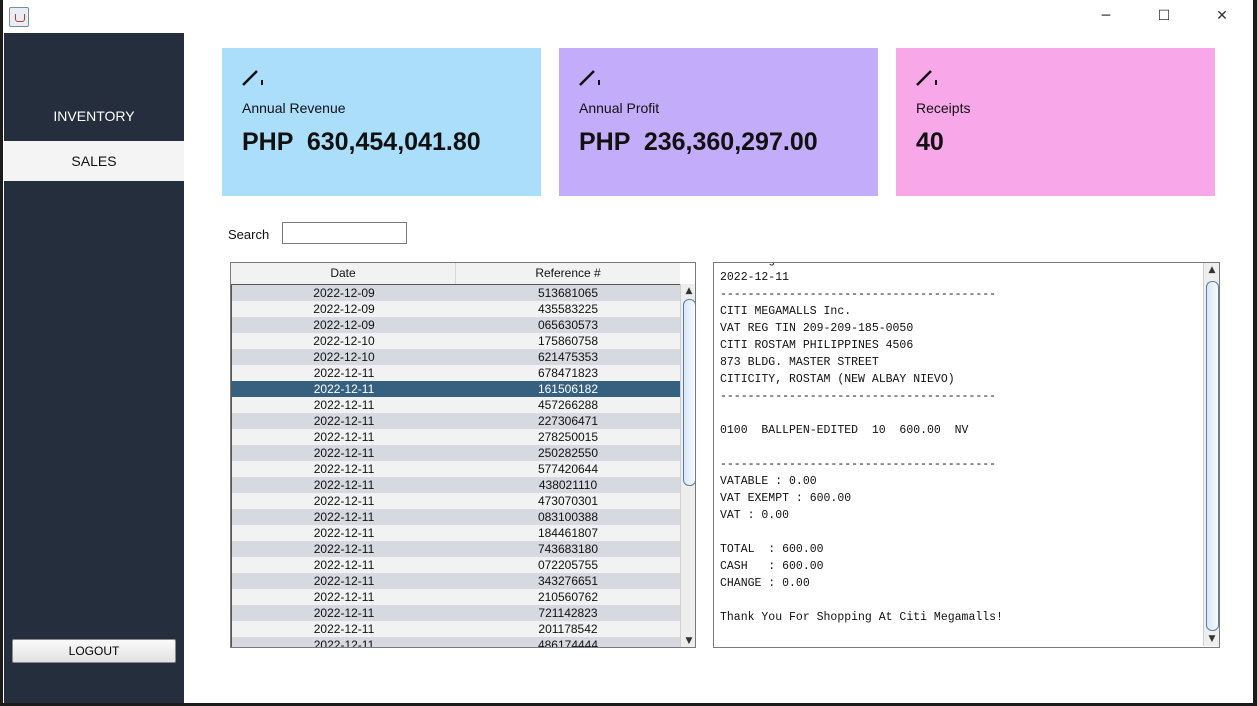 The height and width of the screenshot is (706, 1257). What do you see at coordinates (568, 565) in the screenshot?
I see `cell-reference: 072205755` at bounding box center [568, 565].